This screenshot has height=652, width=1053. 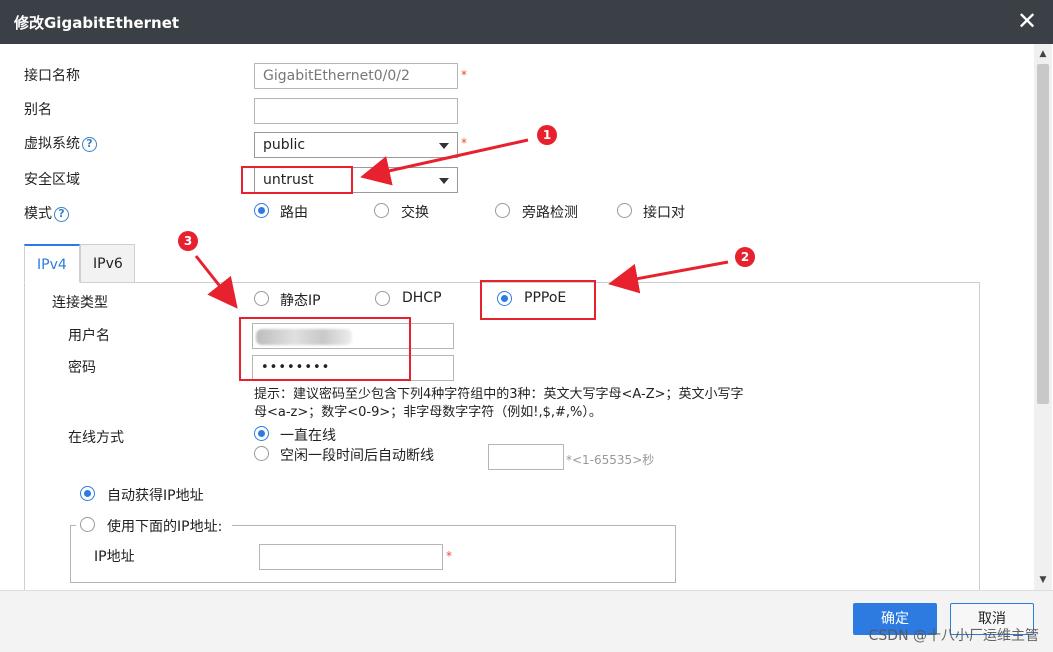 I want to click on annotation-arrows, so click(x=461, y=223).